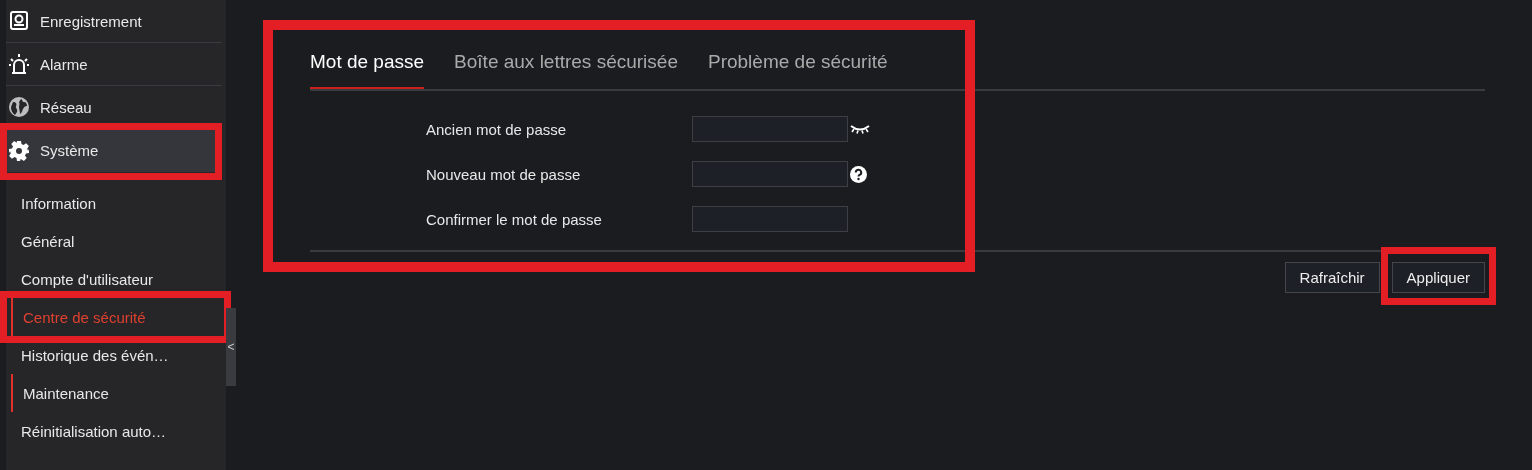 The image size is (1532, 470). What do you see at coordinates (566, 67) in the screenshot?
I see `tab: Boîte aux lettres sécurisée` at bounding box center [566, 67].